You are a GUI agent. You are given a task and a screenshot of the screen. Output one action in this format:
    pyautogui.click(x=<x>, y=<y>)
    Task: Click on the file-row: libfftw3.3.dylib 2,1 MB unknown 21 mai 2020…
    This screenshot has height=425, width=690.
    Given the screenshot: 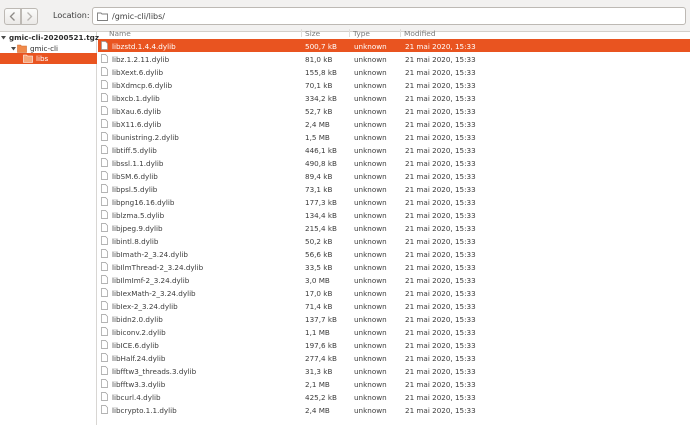 What is the action you would take?
    pyautogui.click(x=394, y=383)
    